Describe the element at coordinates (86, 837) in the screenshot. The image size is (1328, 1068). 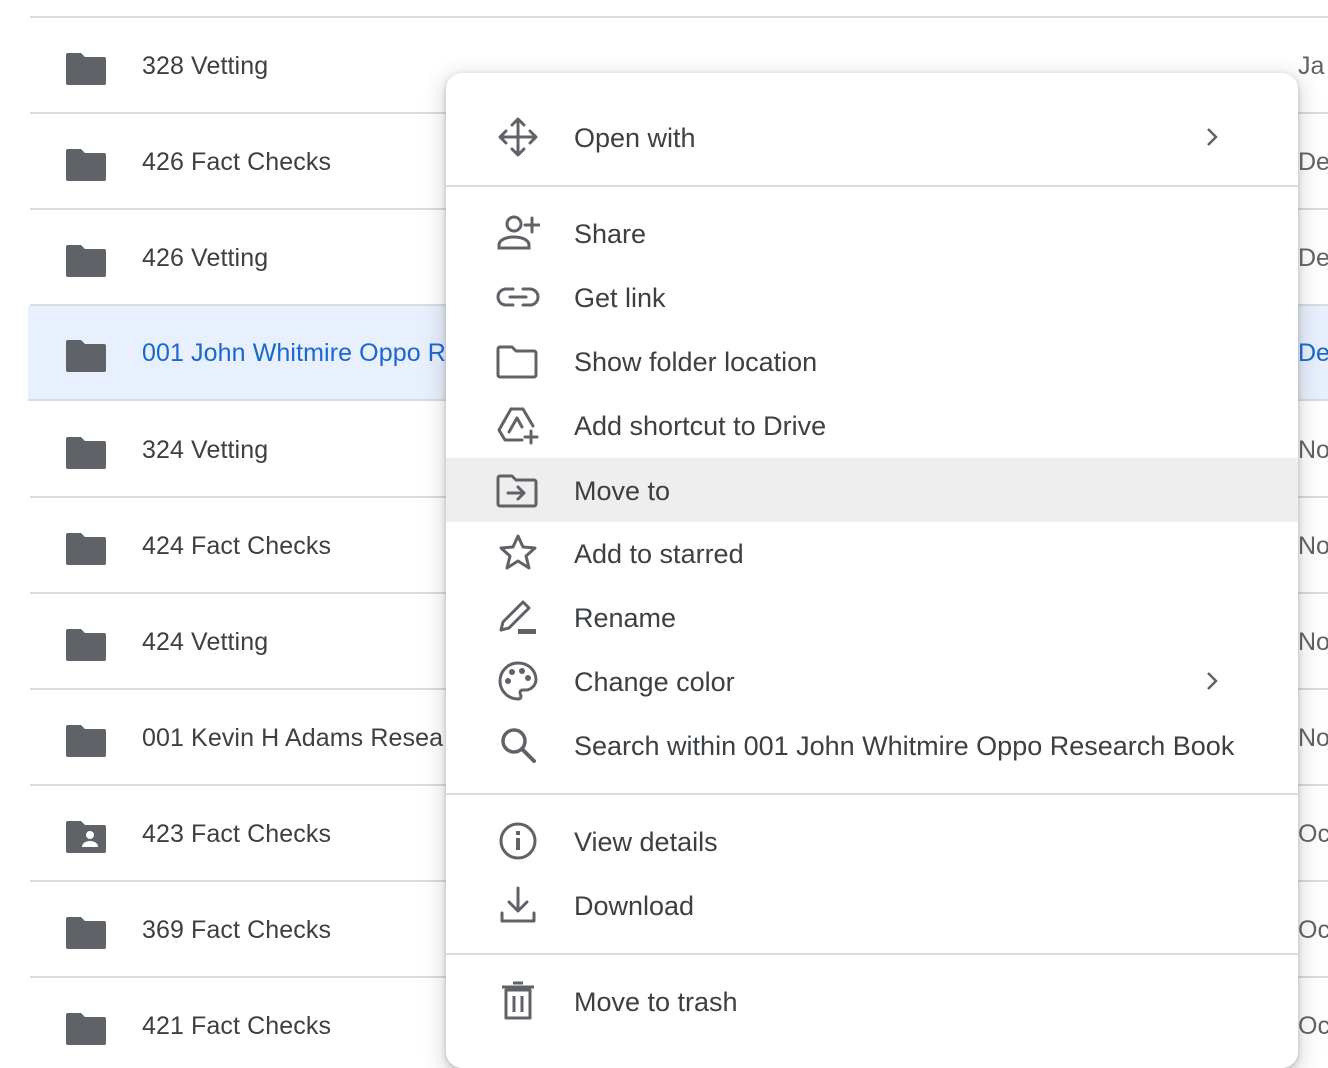
I see `shared-folder-icon` at that location.